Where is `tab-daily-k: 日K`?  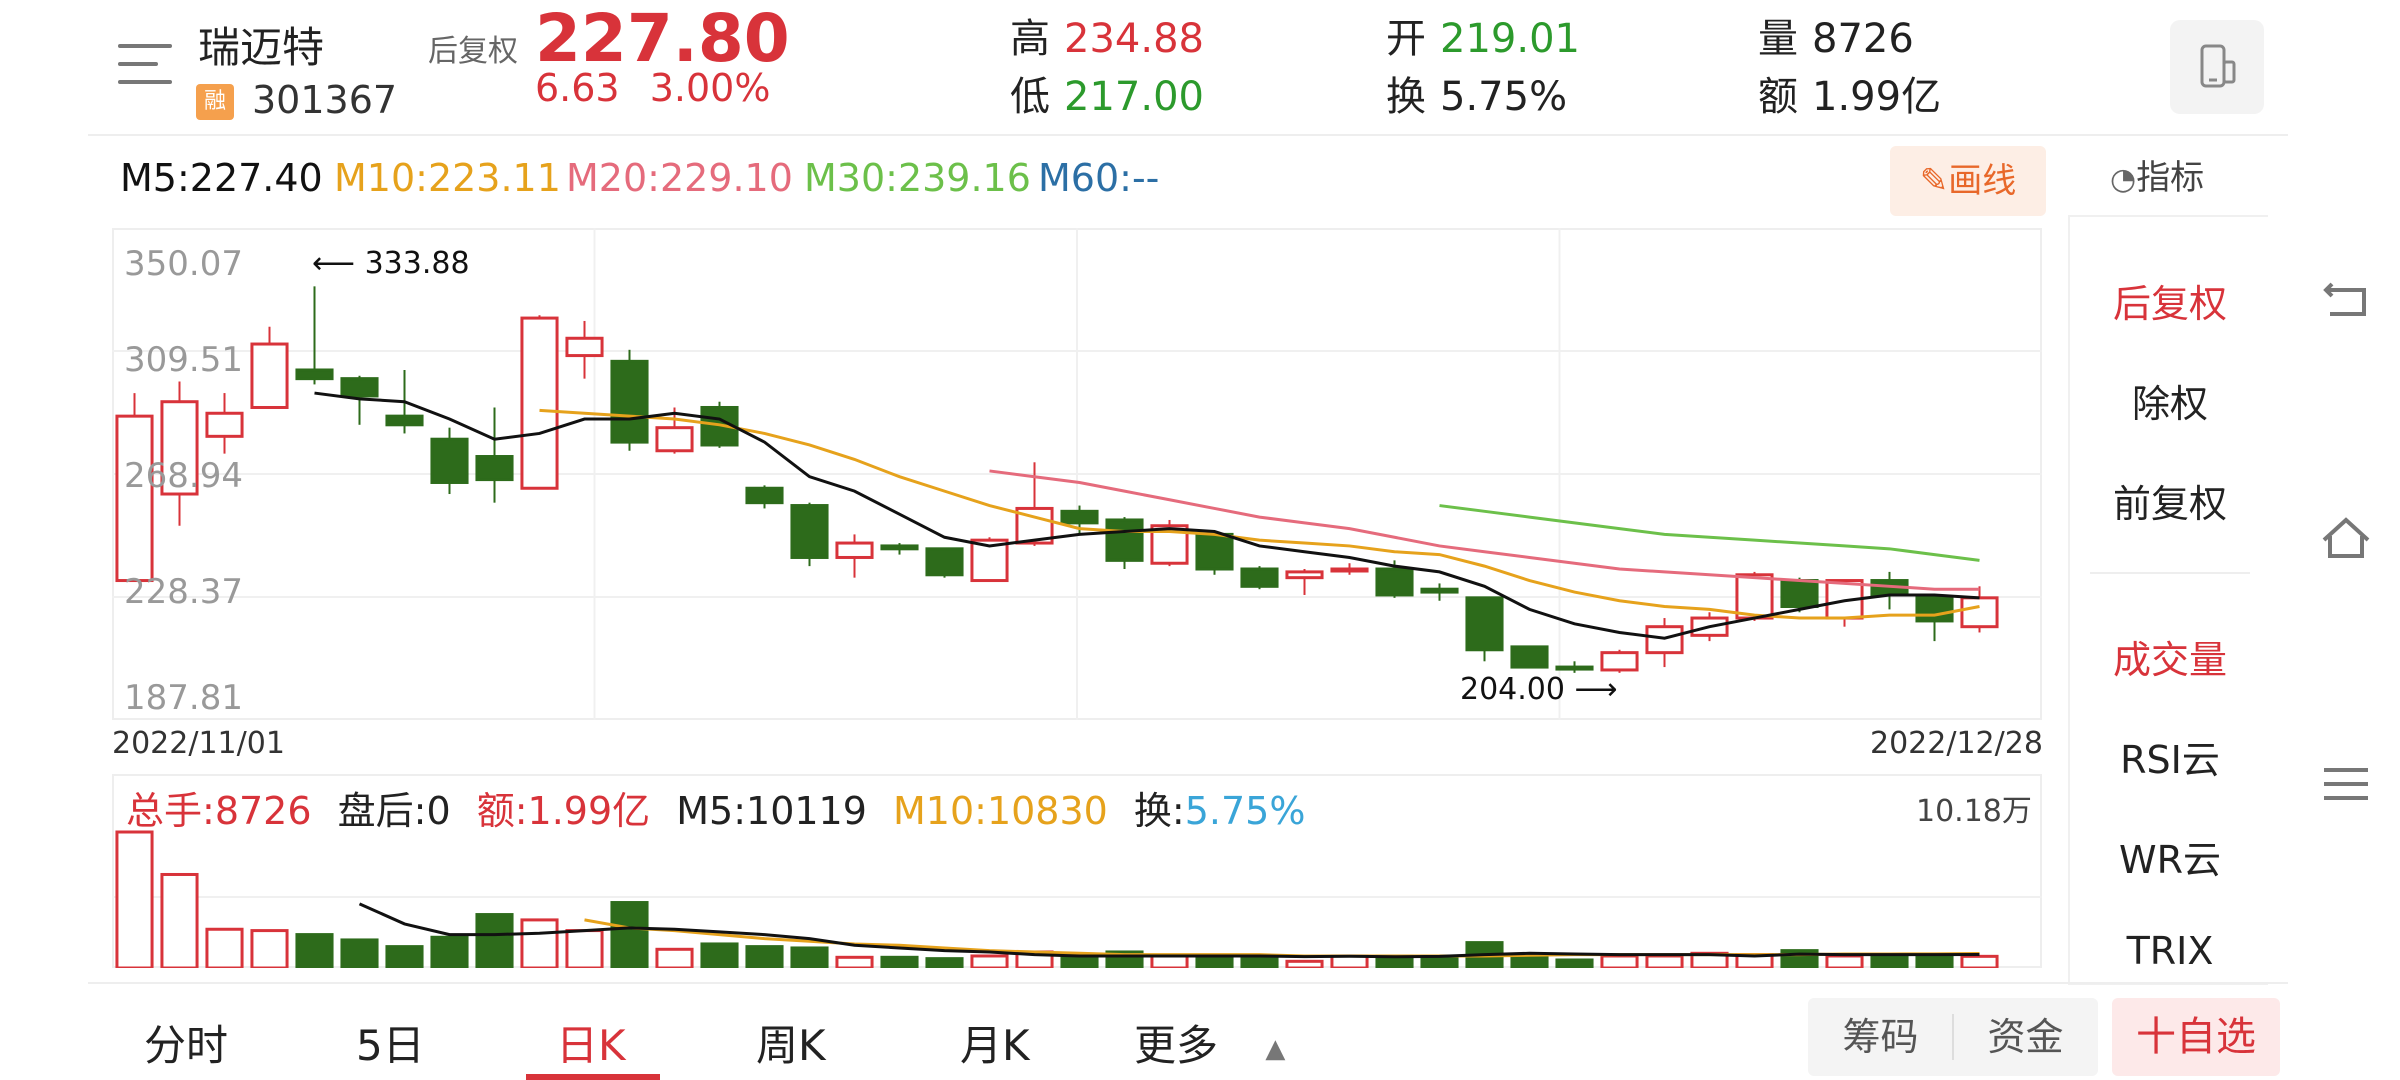
tab-daily-k: 日K is located at coordinates (591, 1042).